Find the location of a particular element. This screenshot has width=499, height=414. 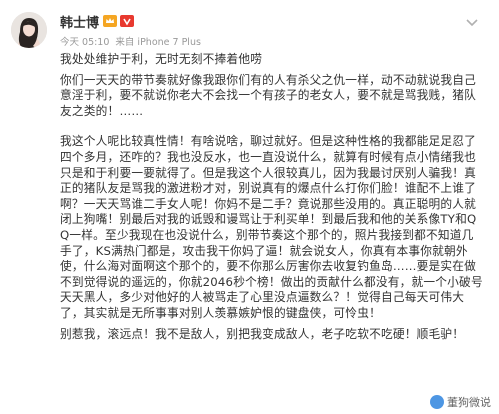

username: 韩士博 is located at coordinates (79, 21).